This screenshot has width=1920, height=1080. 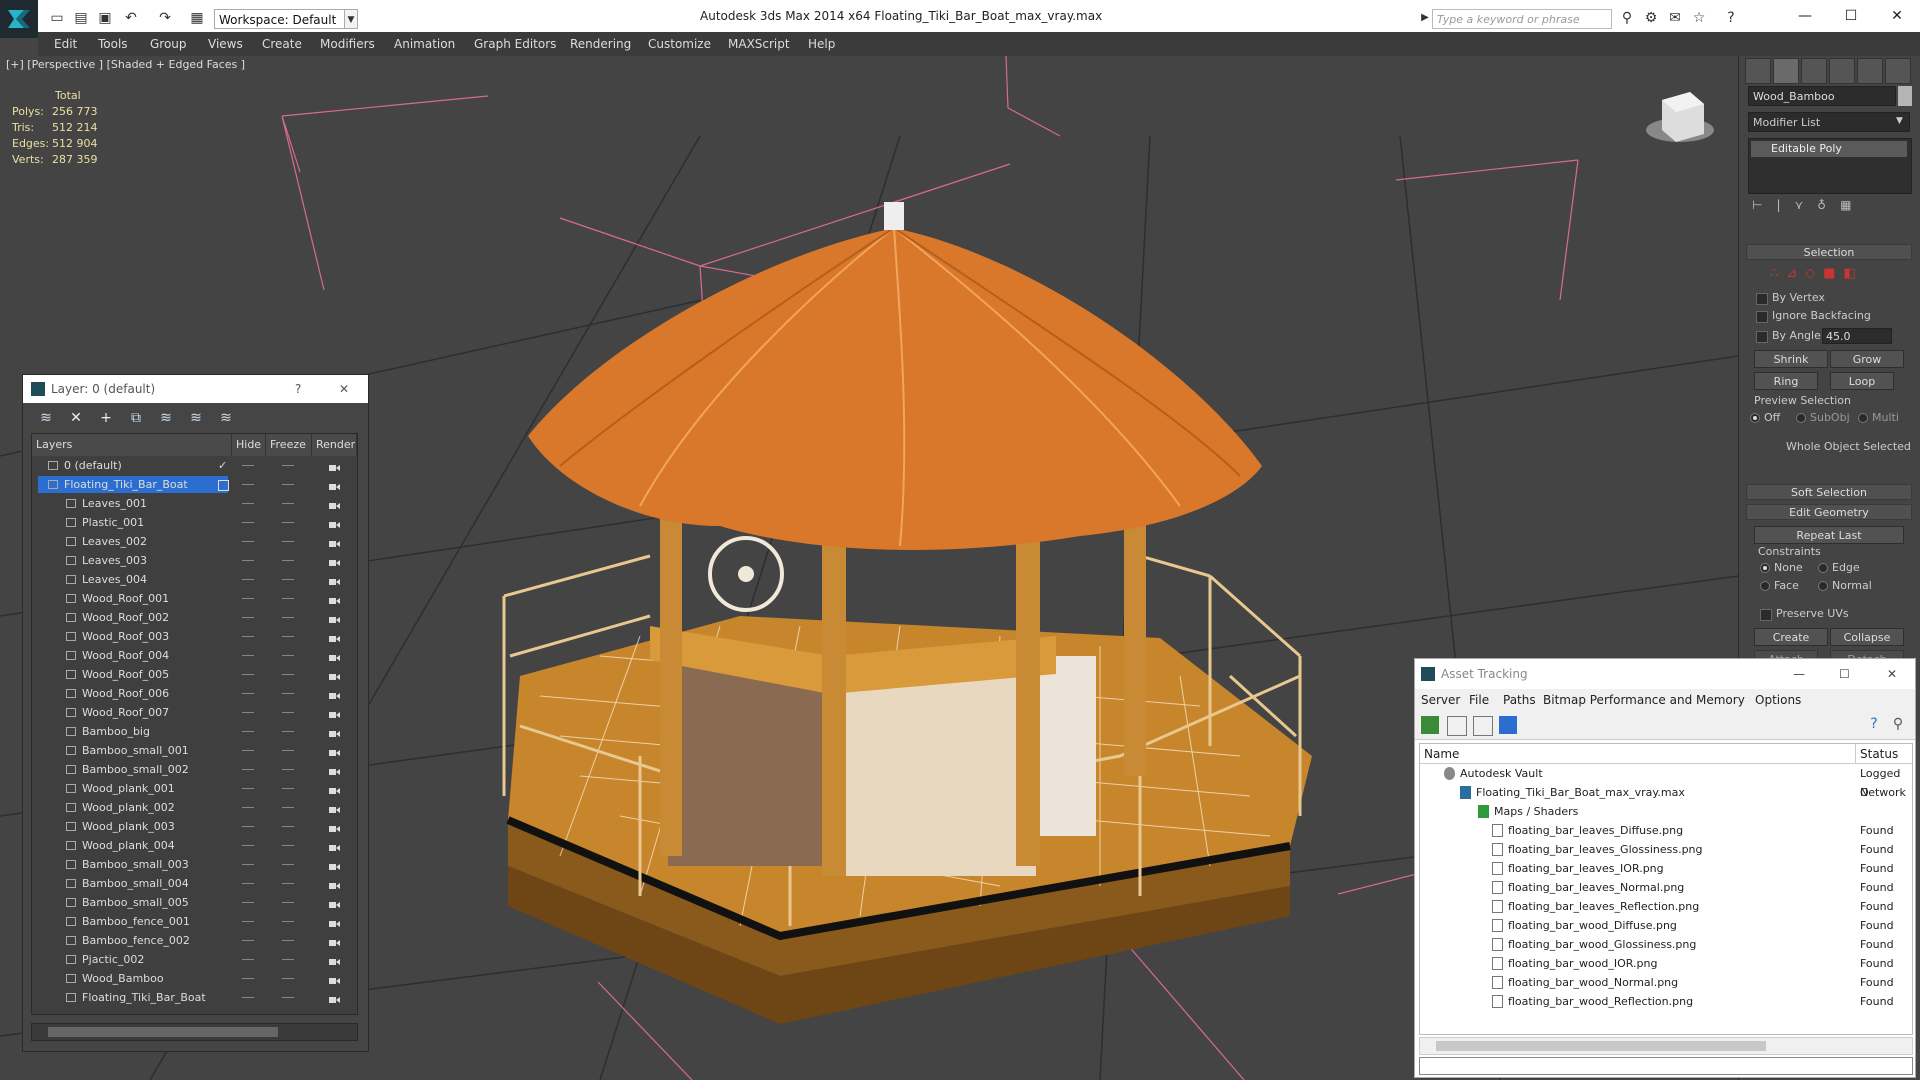 I want to click on maximize-button: ☐, so click(x=1844, y=674).